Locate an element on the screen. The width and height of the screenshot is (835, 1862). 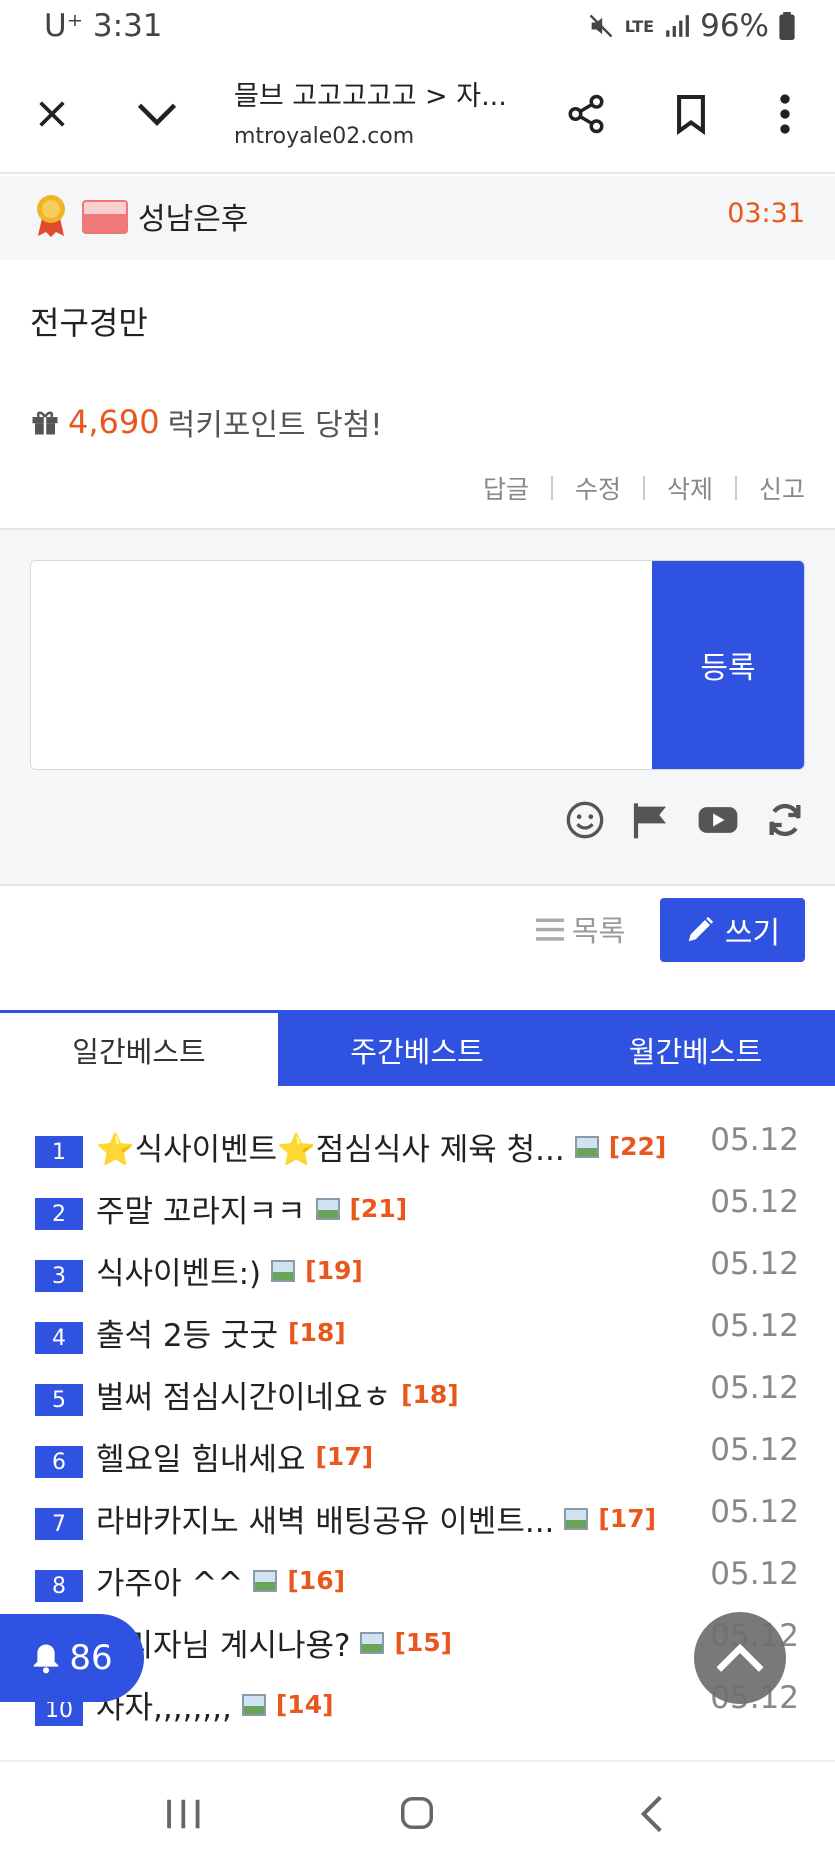
post-title-line: 자자,,,,,,,, [14] is located at coordinates (215, 1704).